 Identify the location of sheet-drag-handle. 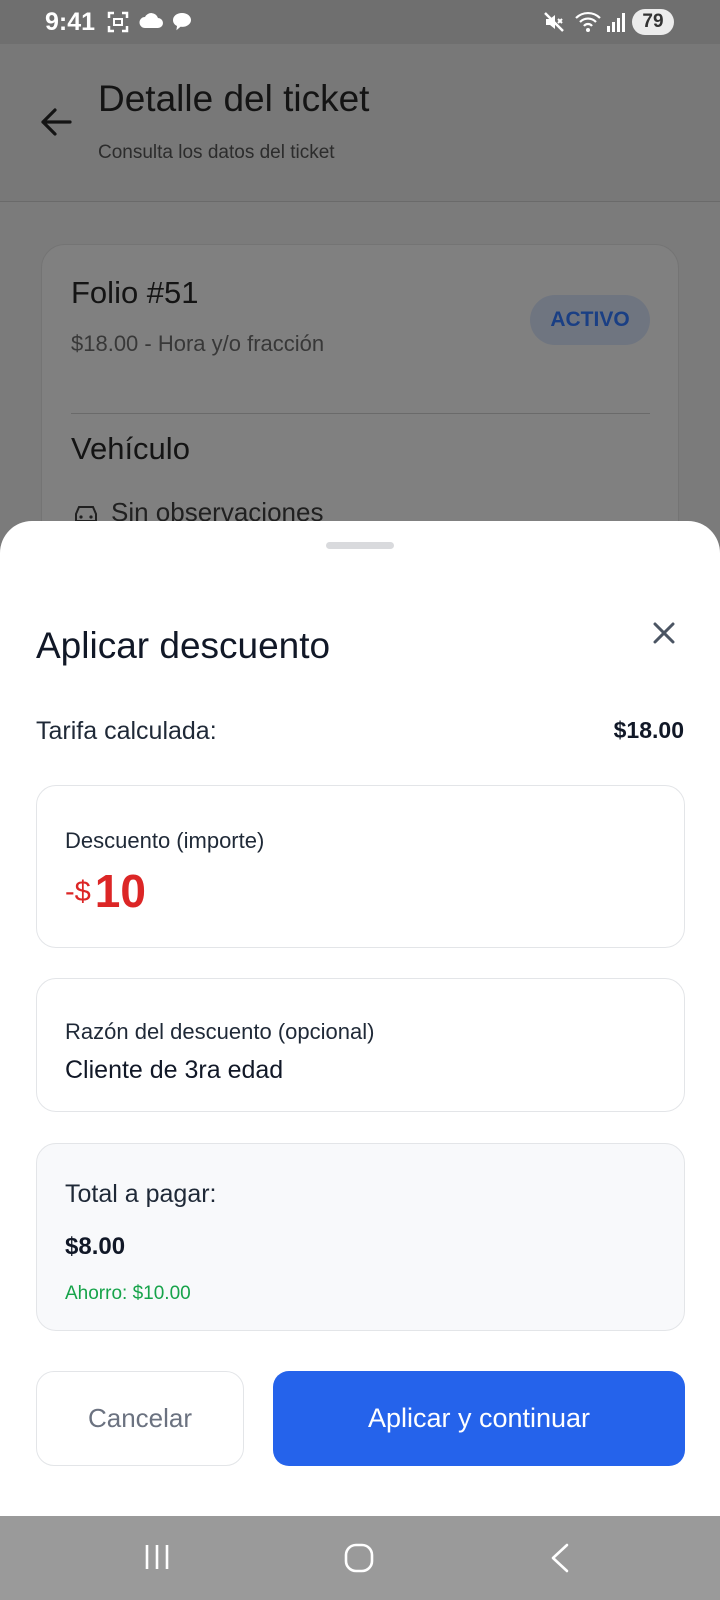
(360, 545).